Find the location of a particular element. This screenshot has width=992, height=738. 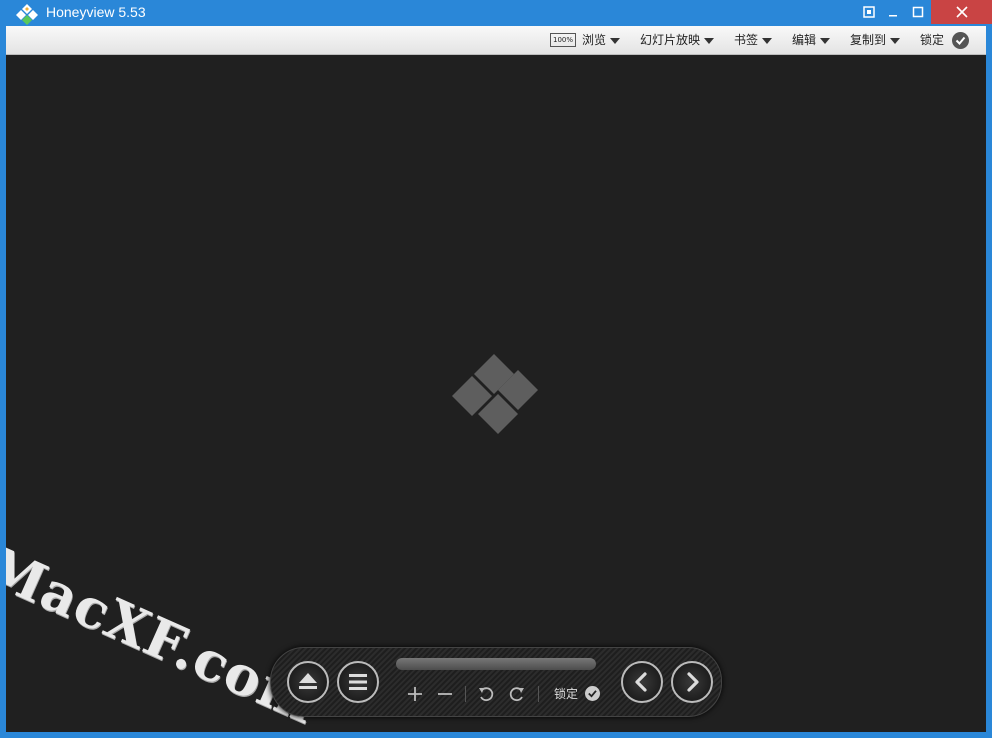

menu-bookmarks: 书签 is located at coordinates (753, 40).